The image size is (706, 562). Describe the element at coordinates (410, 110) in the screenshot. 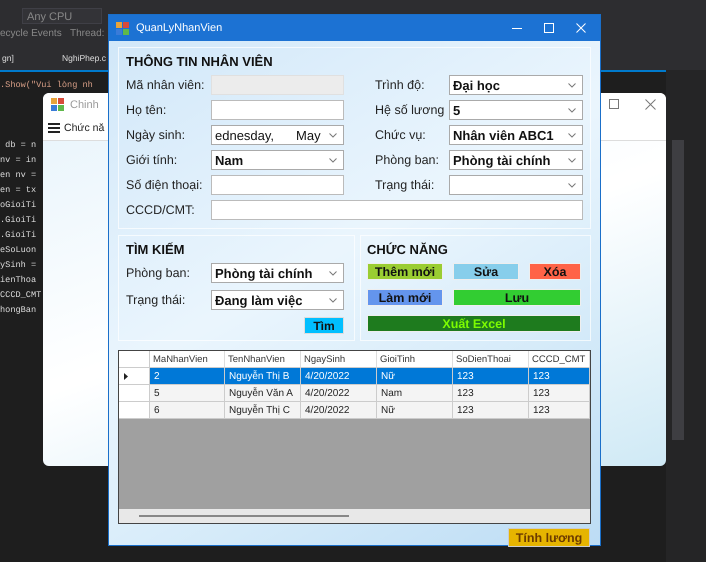

I see `field-label: Hệ số lương` at that location.